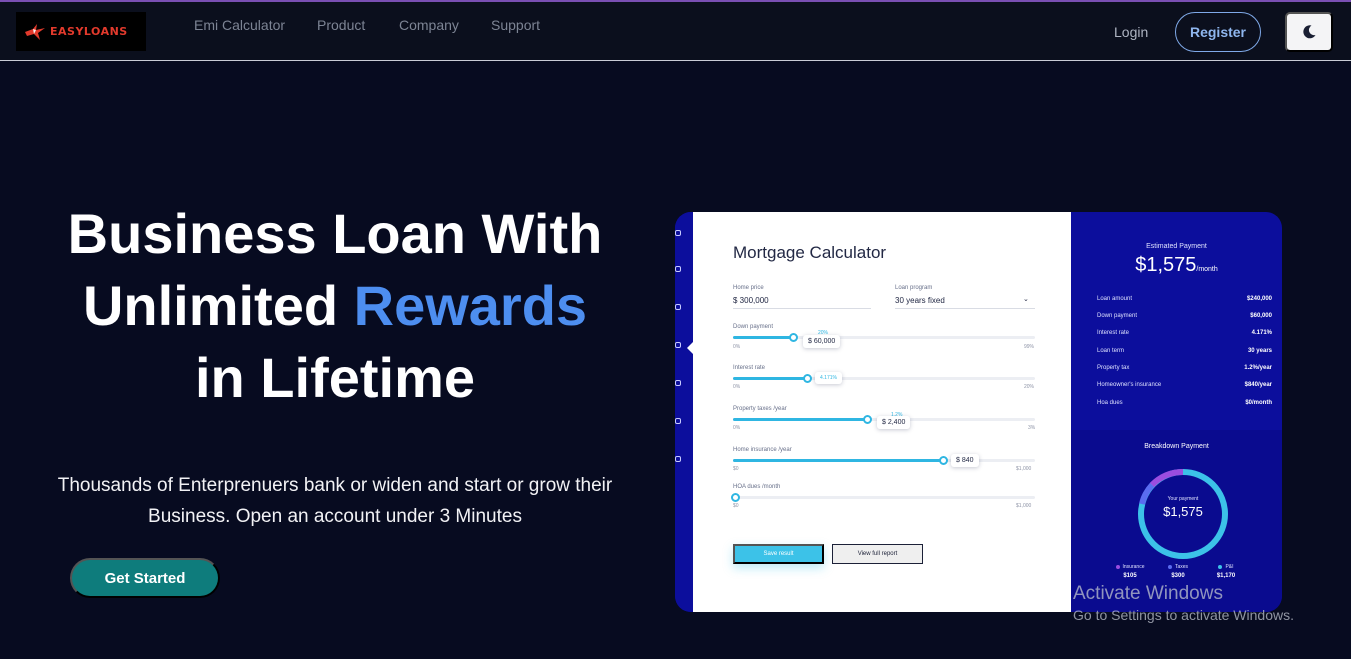 The height and width of the screenshot is (659, 1351). I want to click on register-button: Register, so click(1218, 32).